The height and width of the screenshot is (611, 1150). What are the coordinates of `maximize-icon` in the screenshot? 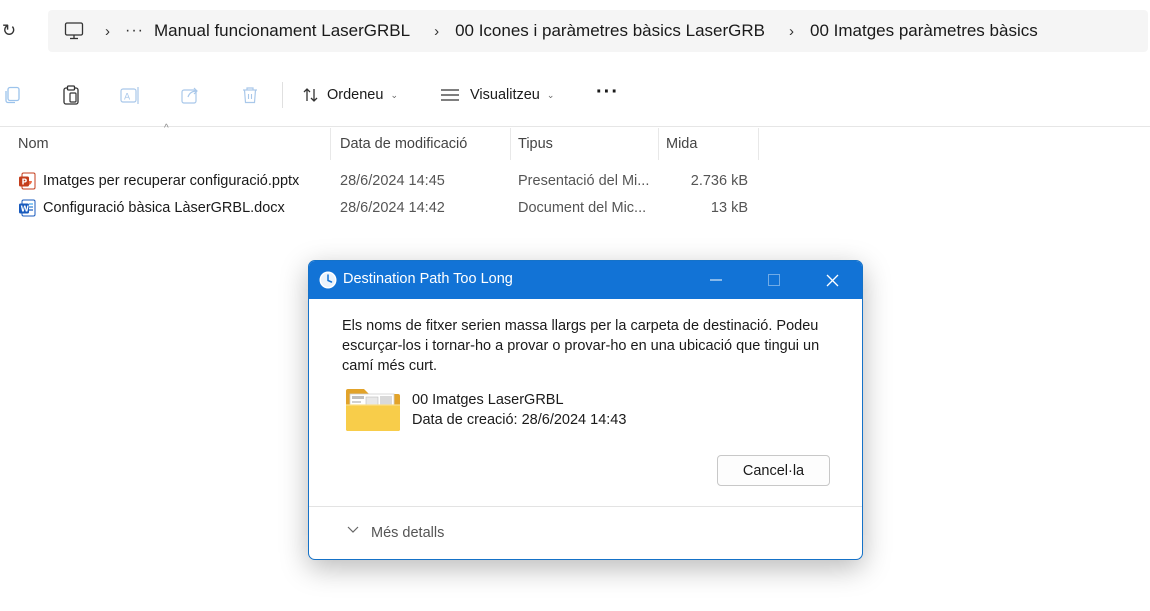 It's located at (774, 280).